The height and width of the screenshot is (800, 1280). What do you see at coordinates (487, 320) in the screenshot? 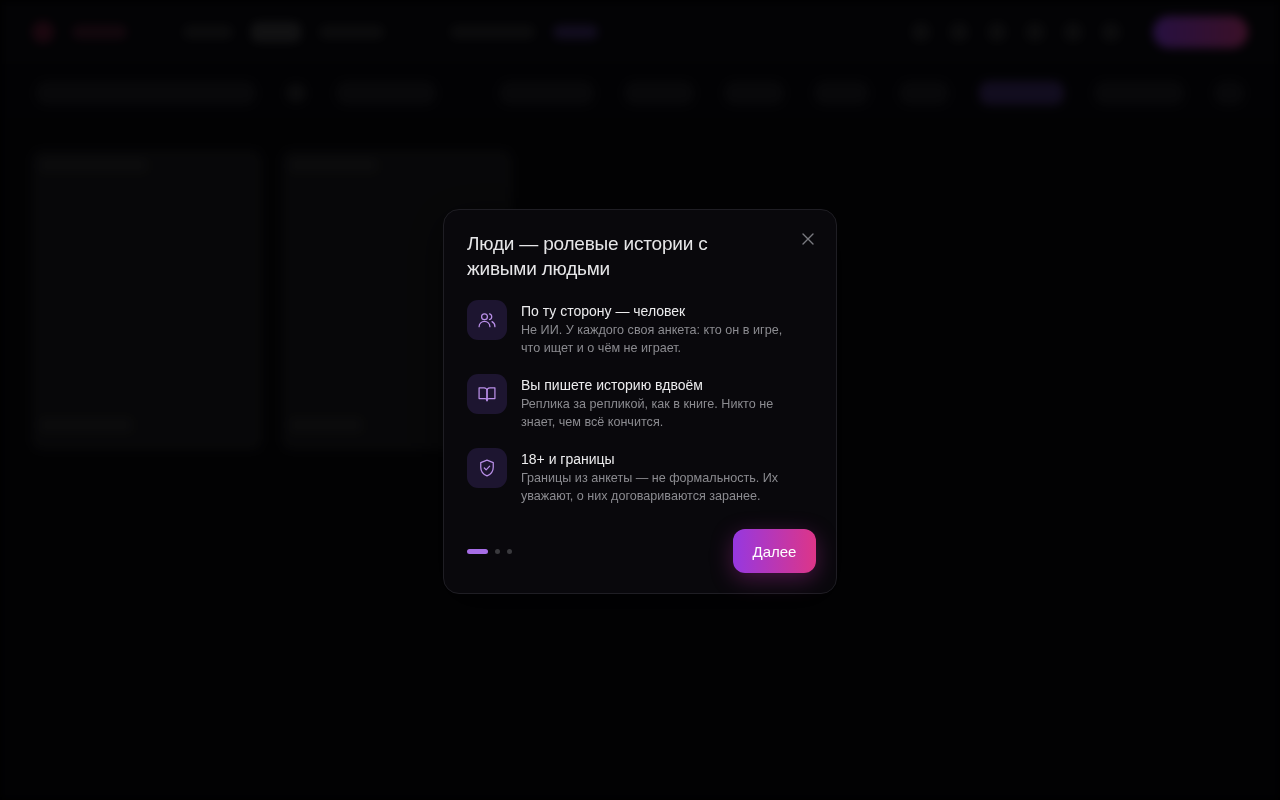
I see `people-icon` at bounding box center [487, 320].